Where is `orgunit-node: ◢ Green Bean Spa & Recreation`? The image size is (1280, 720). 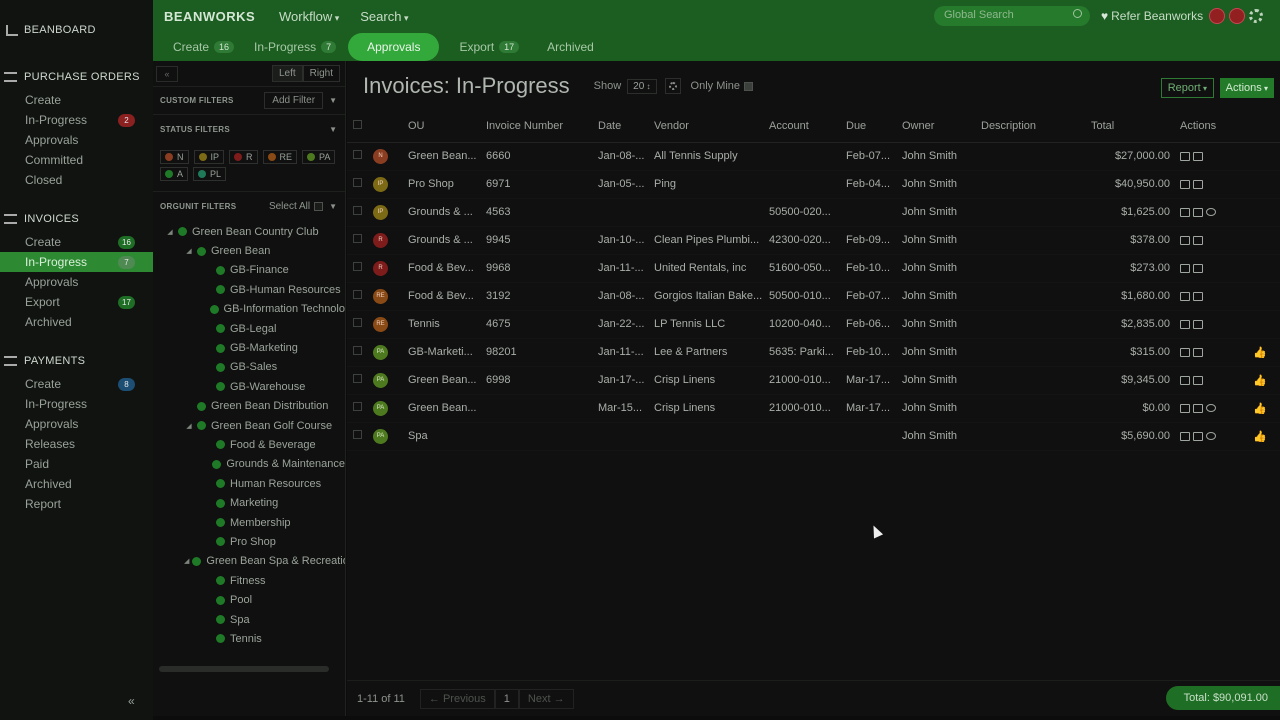
orgunit-node: ◢ Green Bean Spa & Recreation is located at coordinates (249, 561).